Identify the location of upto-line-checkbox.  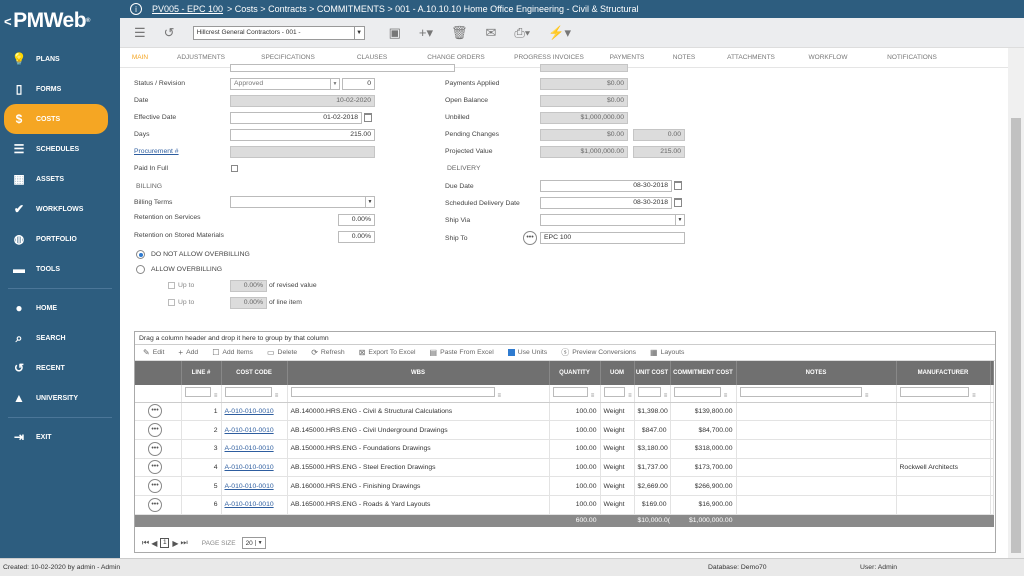
(171, 302).